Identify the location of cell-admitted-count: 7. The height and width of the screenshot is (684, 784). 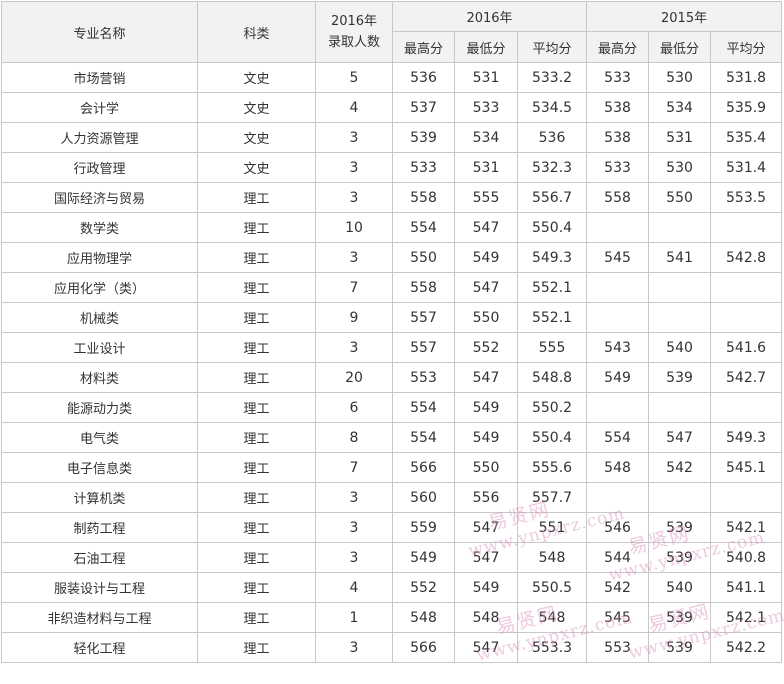
(354, 287).